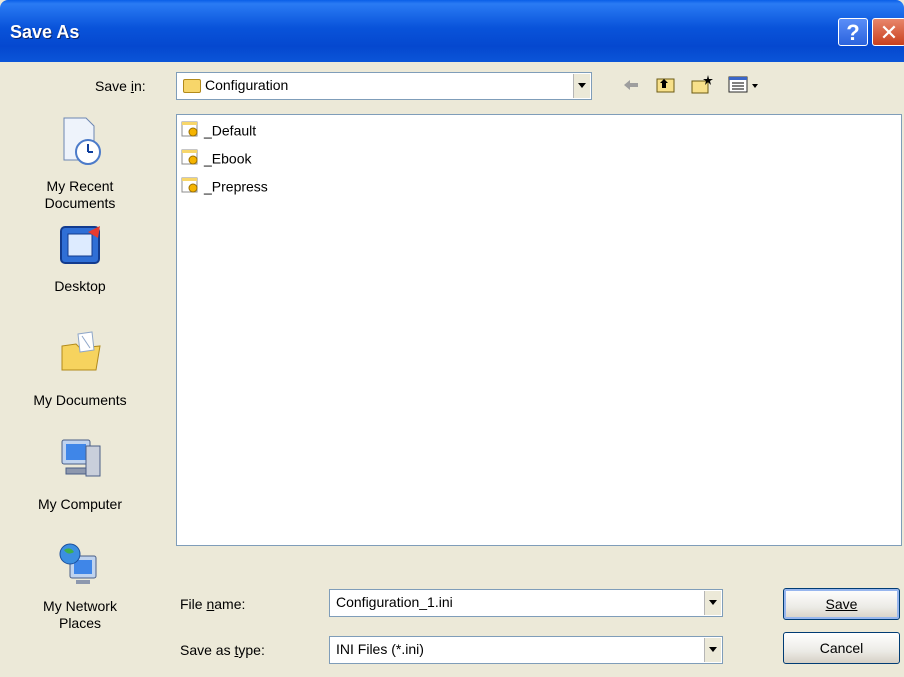  I want to click on file-name: _Ebook, so click(228, 158).